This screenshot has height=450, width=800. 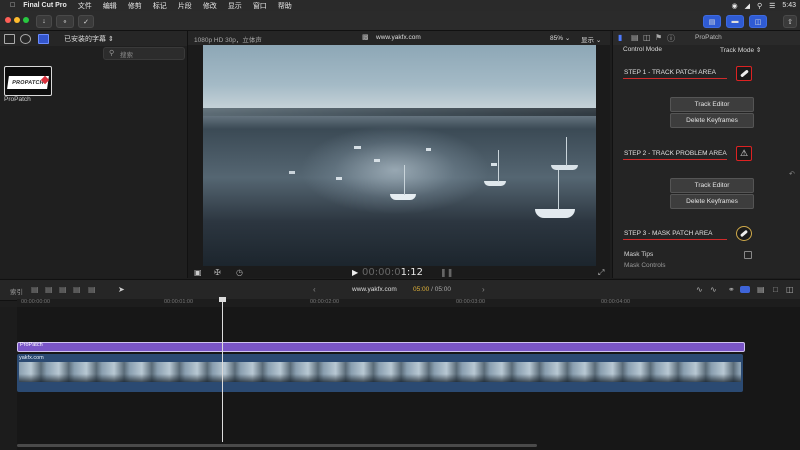 I want to click on step1-label: STEP 1 - TRACK PATCH AREA, so click(x=670, y=72).